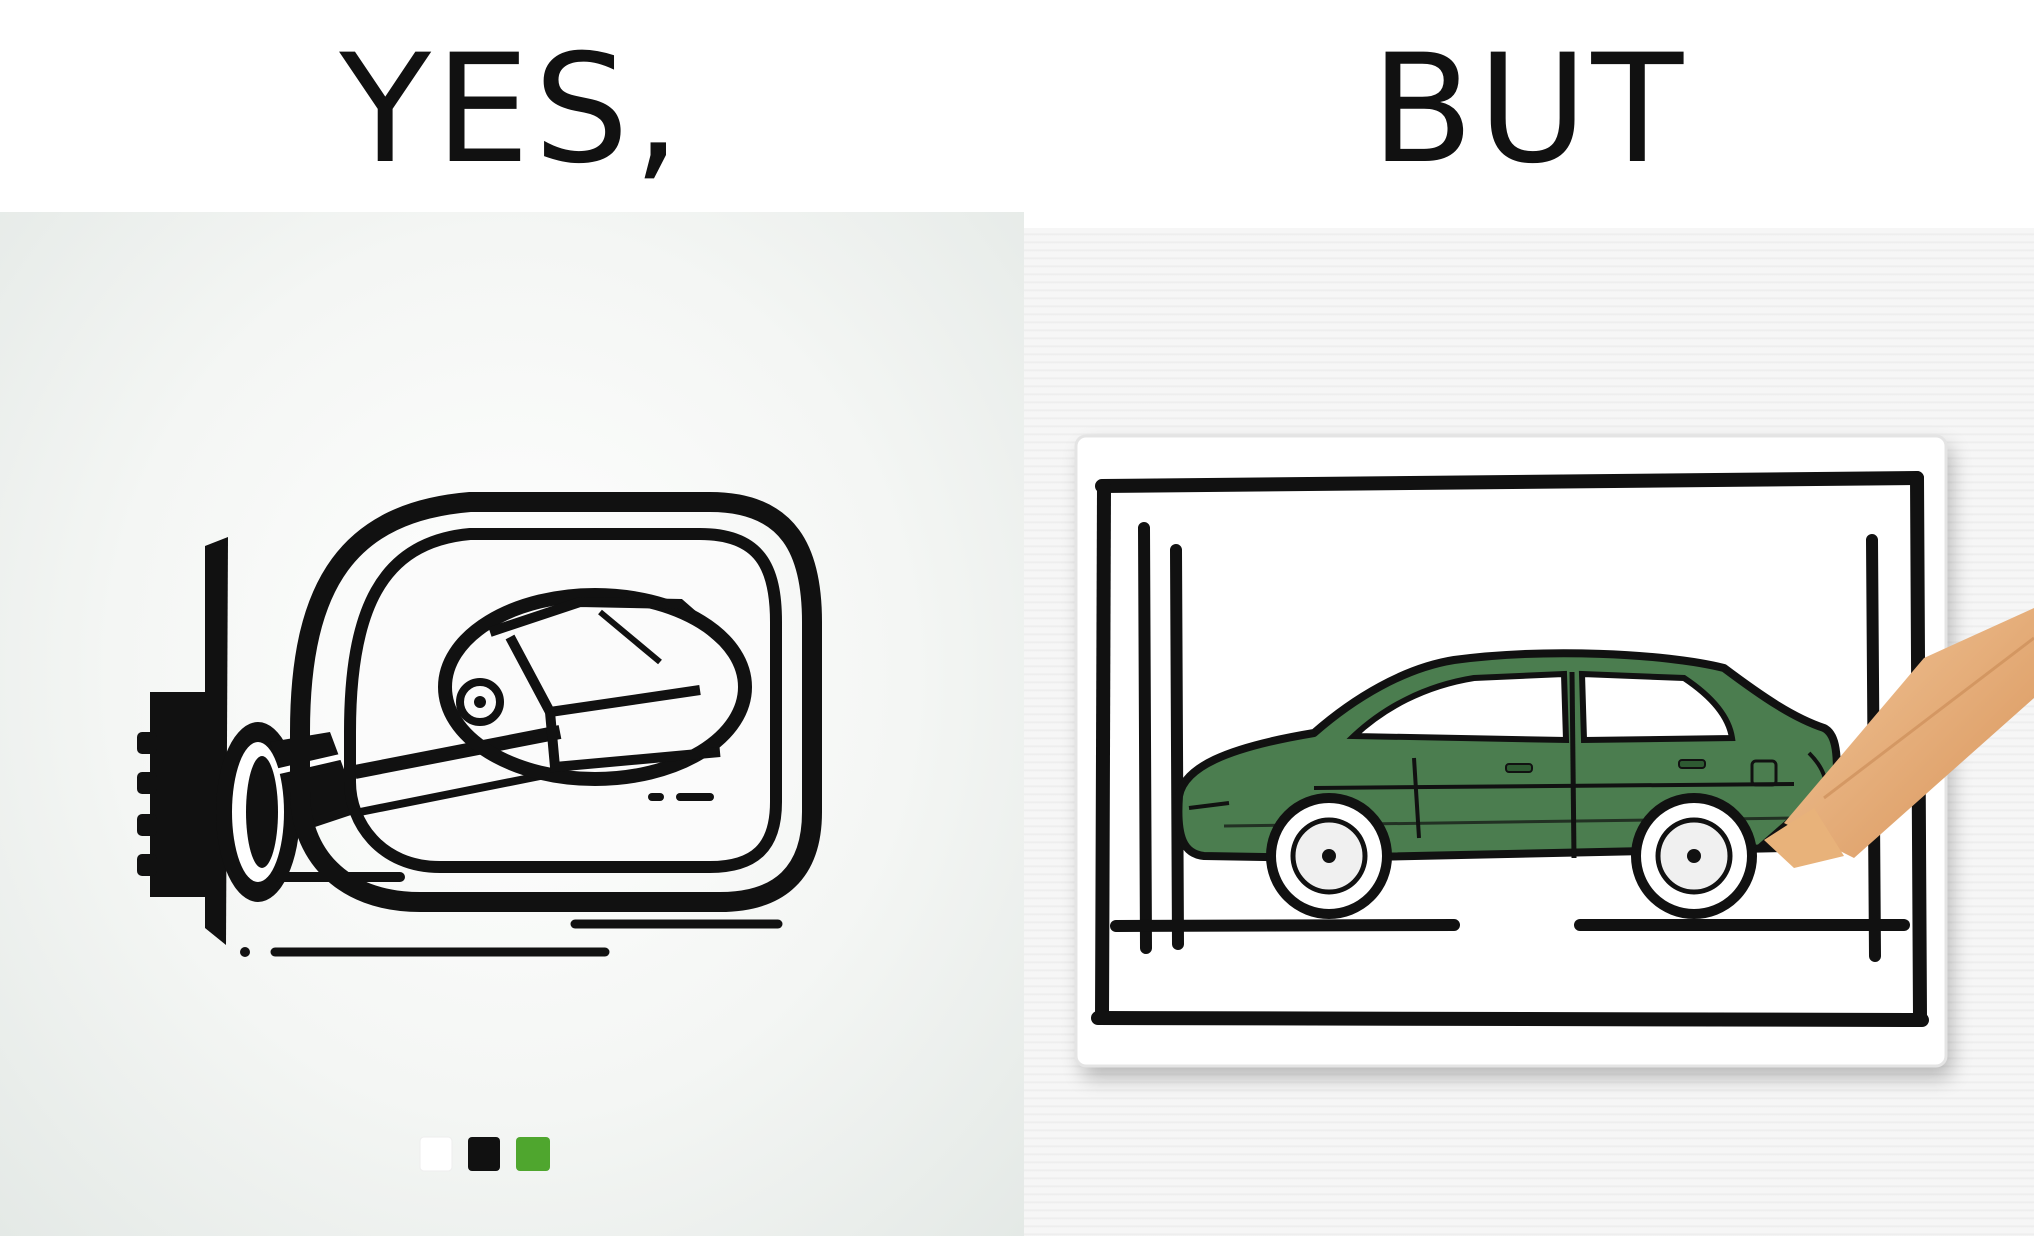  I want to click on swatch-green, so click(533, 1154).